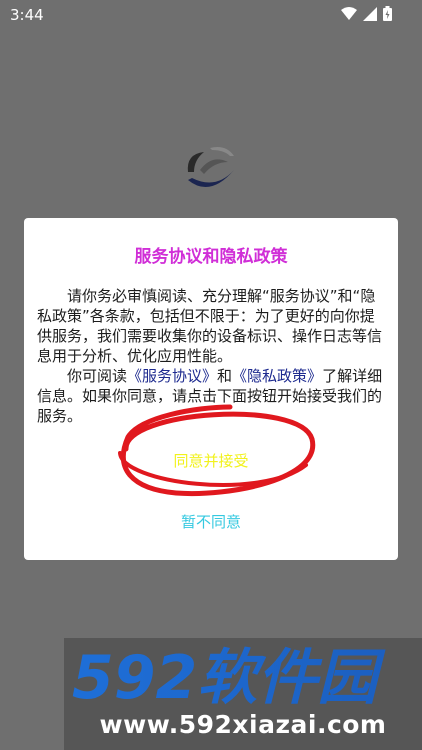 The height and width of the screenshot is (750, 422). I want to click on paragraph-2-and: 和, so click(225, 376).